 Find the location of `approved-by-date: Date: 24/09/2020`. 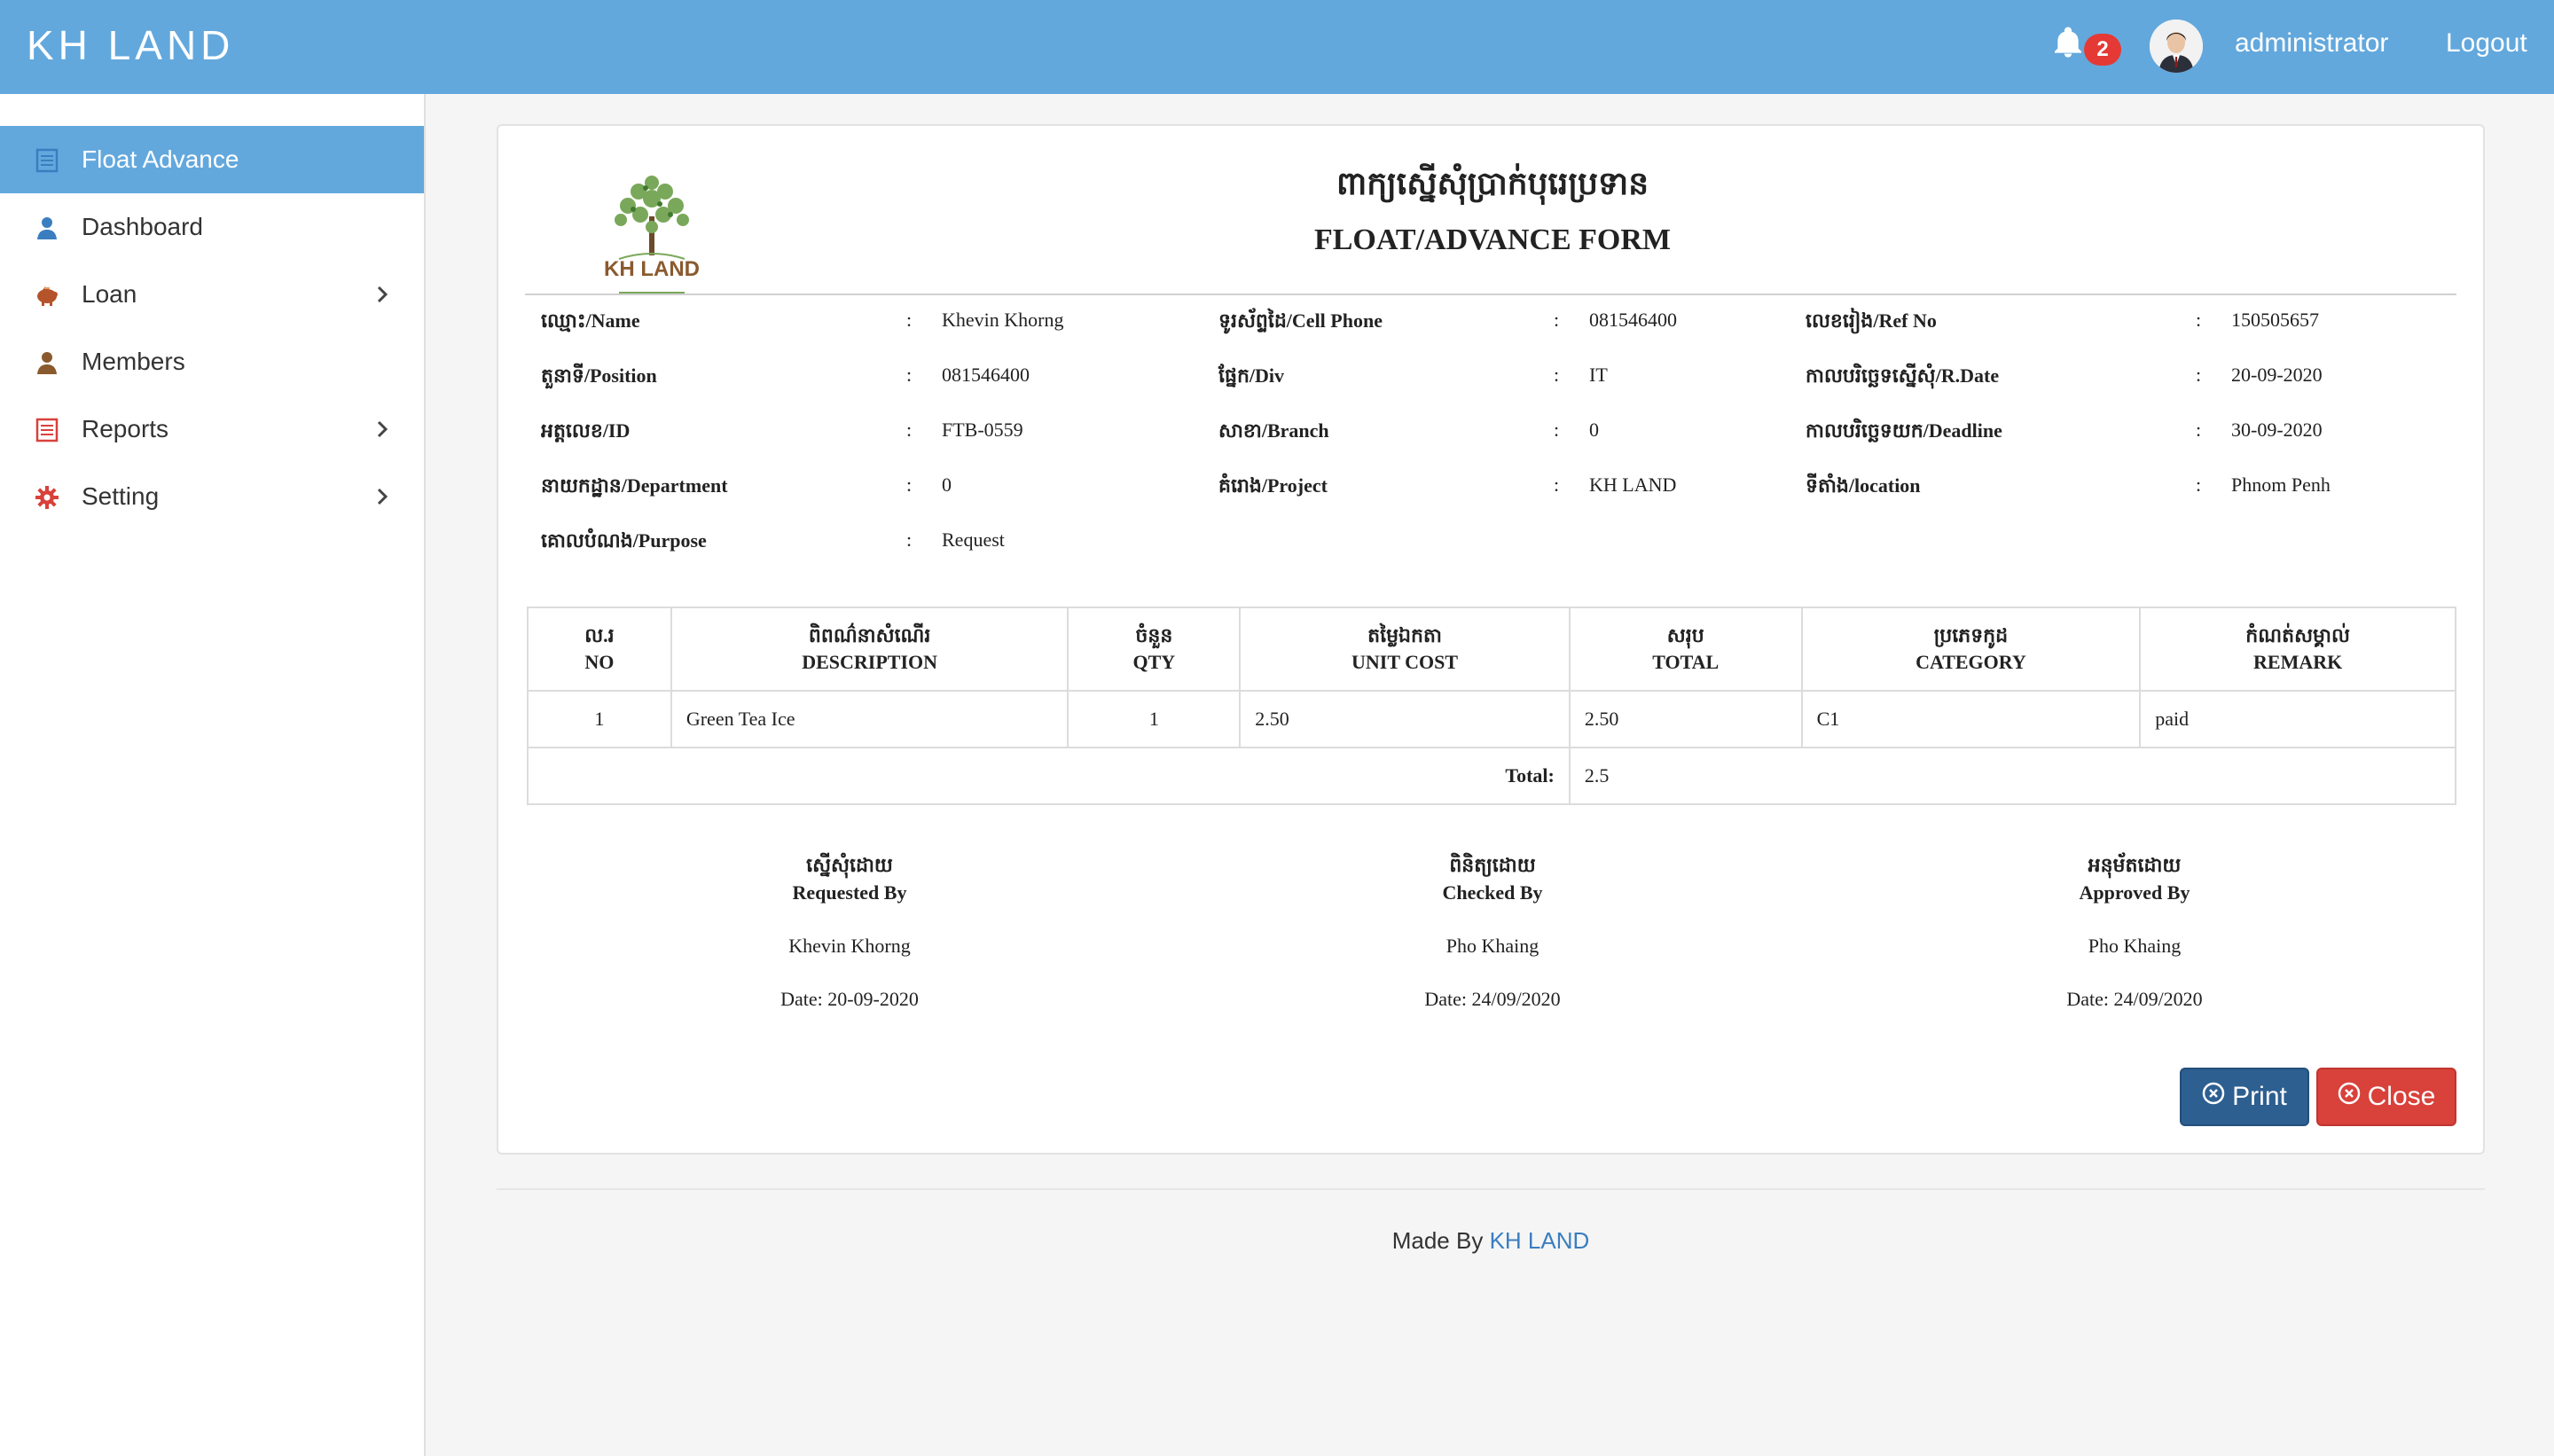

approved-by-date: Date: 24/09/2020 is located at coordinates (2134, 999).